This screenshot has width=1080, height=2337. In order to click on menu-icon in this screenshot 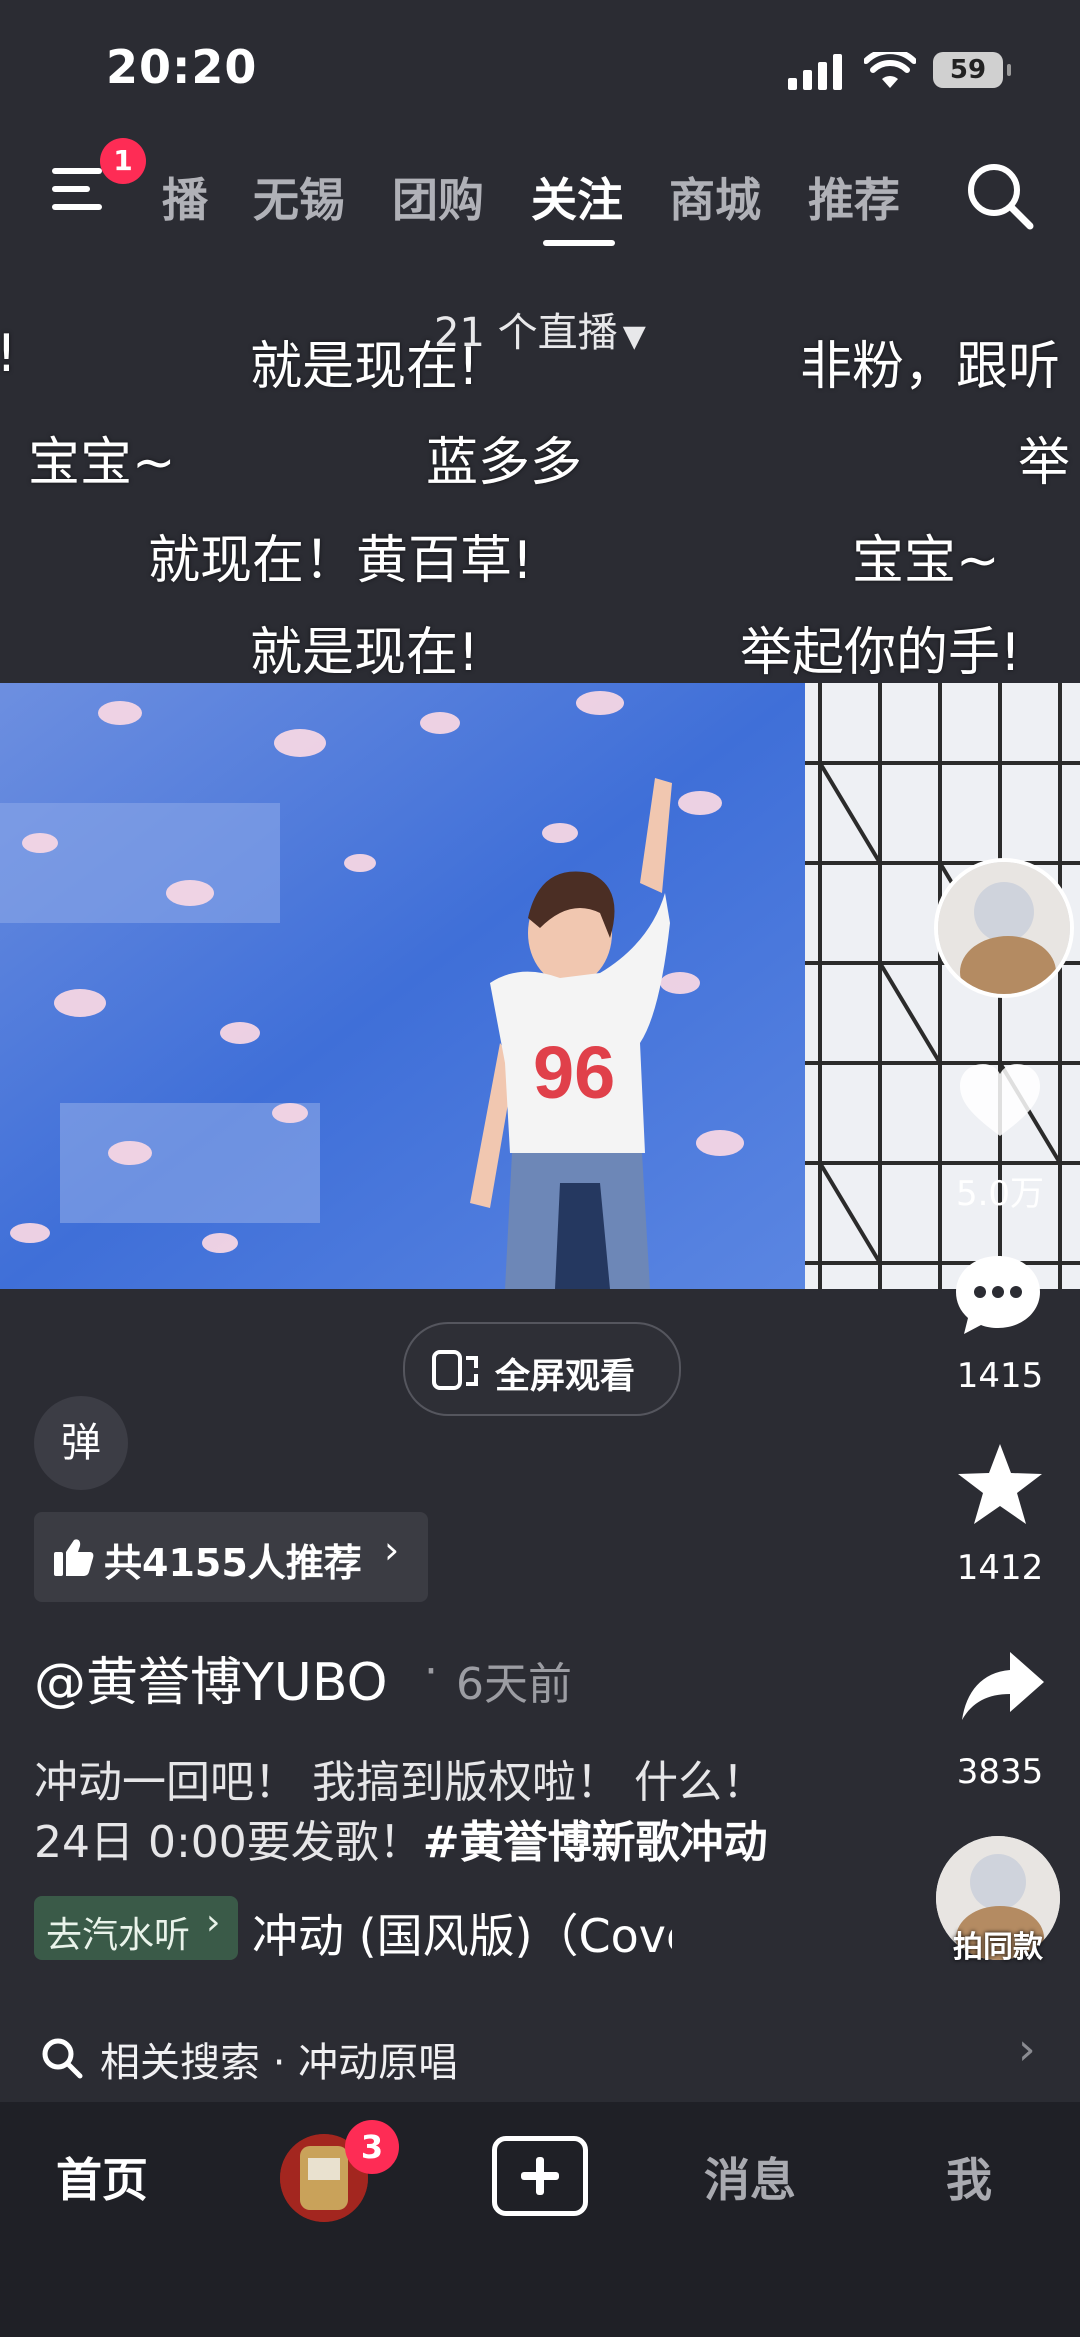, I will do `click(79, 191)`.